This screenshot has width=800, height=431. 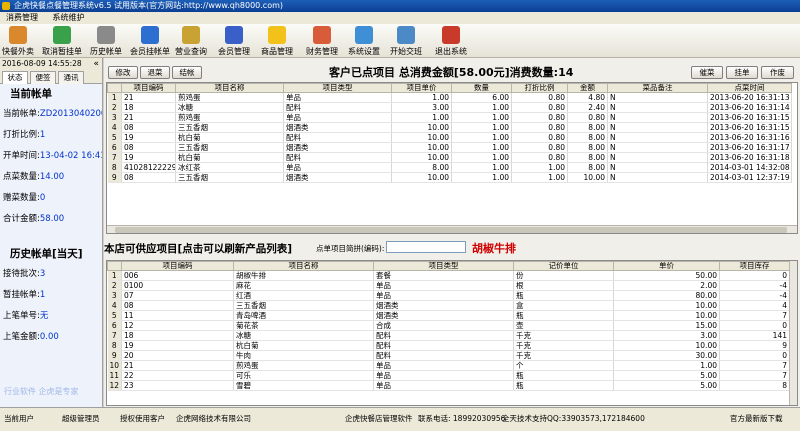 What do you see at coordinates (749, 157) in the screenshot?
I see `table-cell: 2013-06-20 16:31:18` at bounding box center [749, 157].